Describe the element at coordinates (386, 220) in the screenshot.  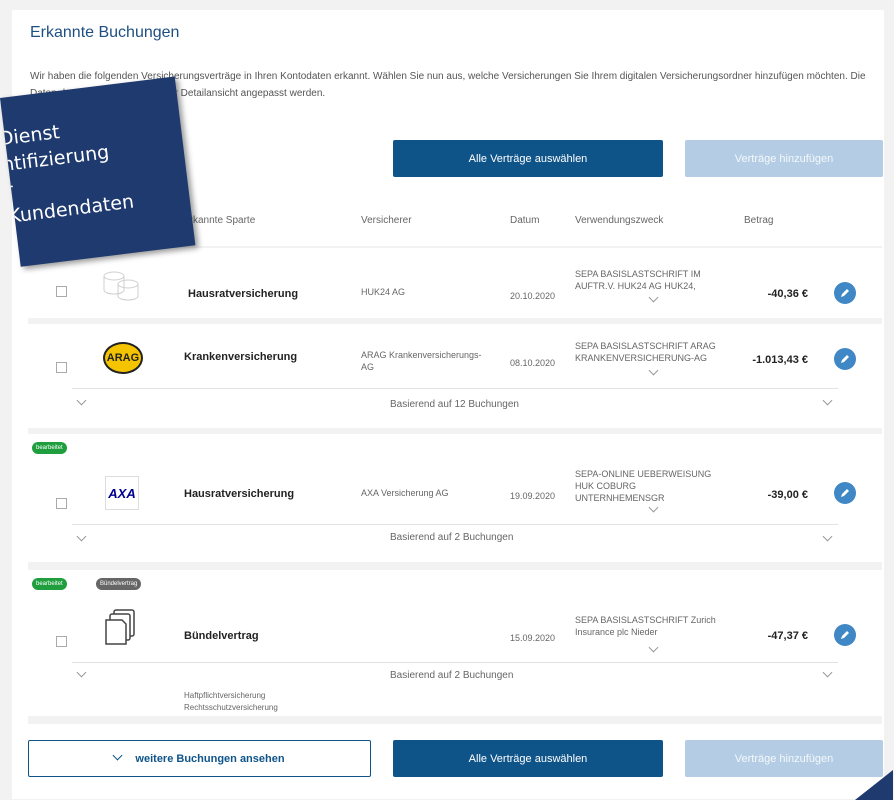
I see `col-insurer: Versicherer` at that location.